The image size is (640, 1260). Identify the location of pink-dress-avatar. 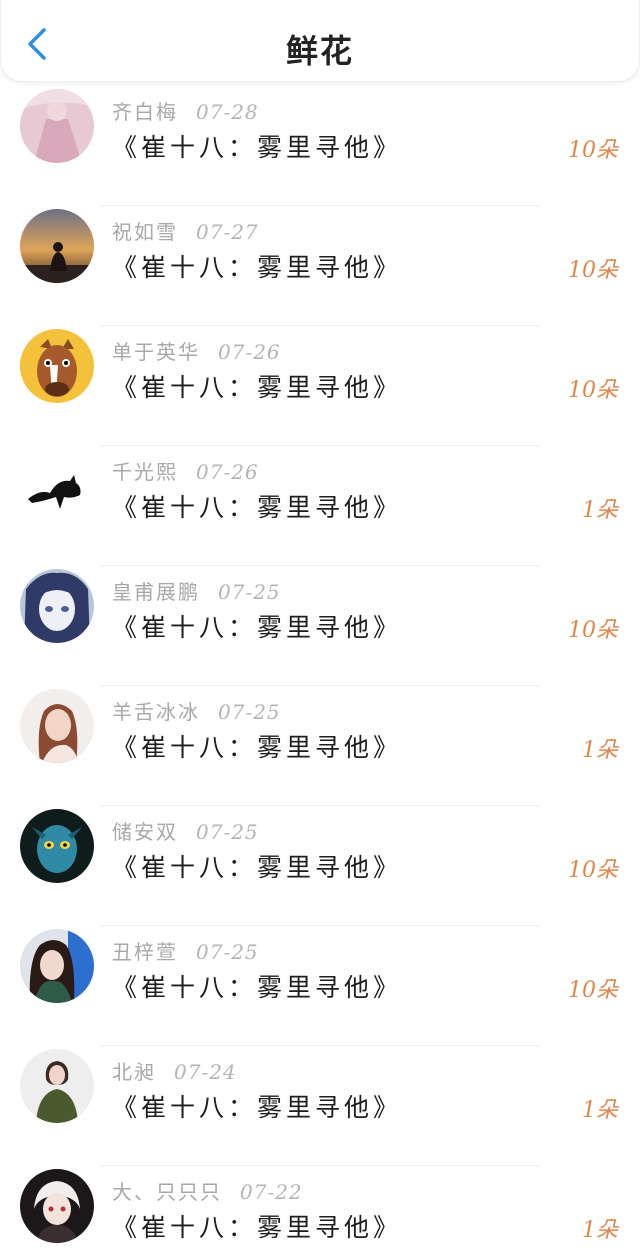
(57, 126).